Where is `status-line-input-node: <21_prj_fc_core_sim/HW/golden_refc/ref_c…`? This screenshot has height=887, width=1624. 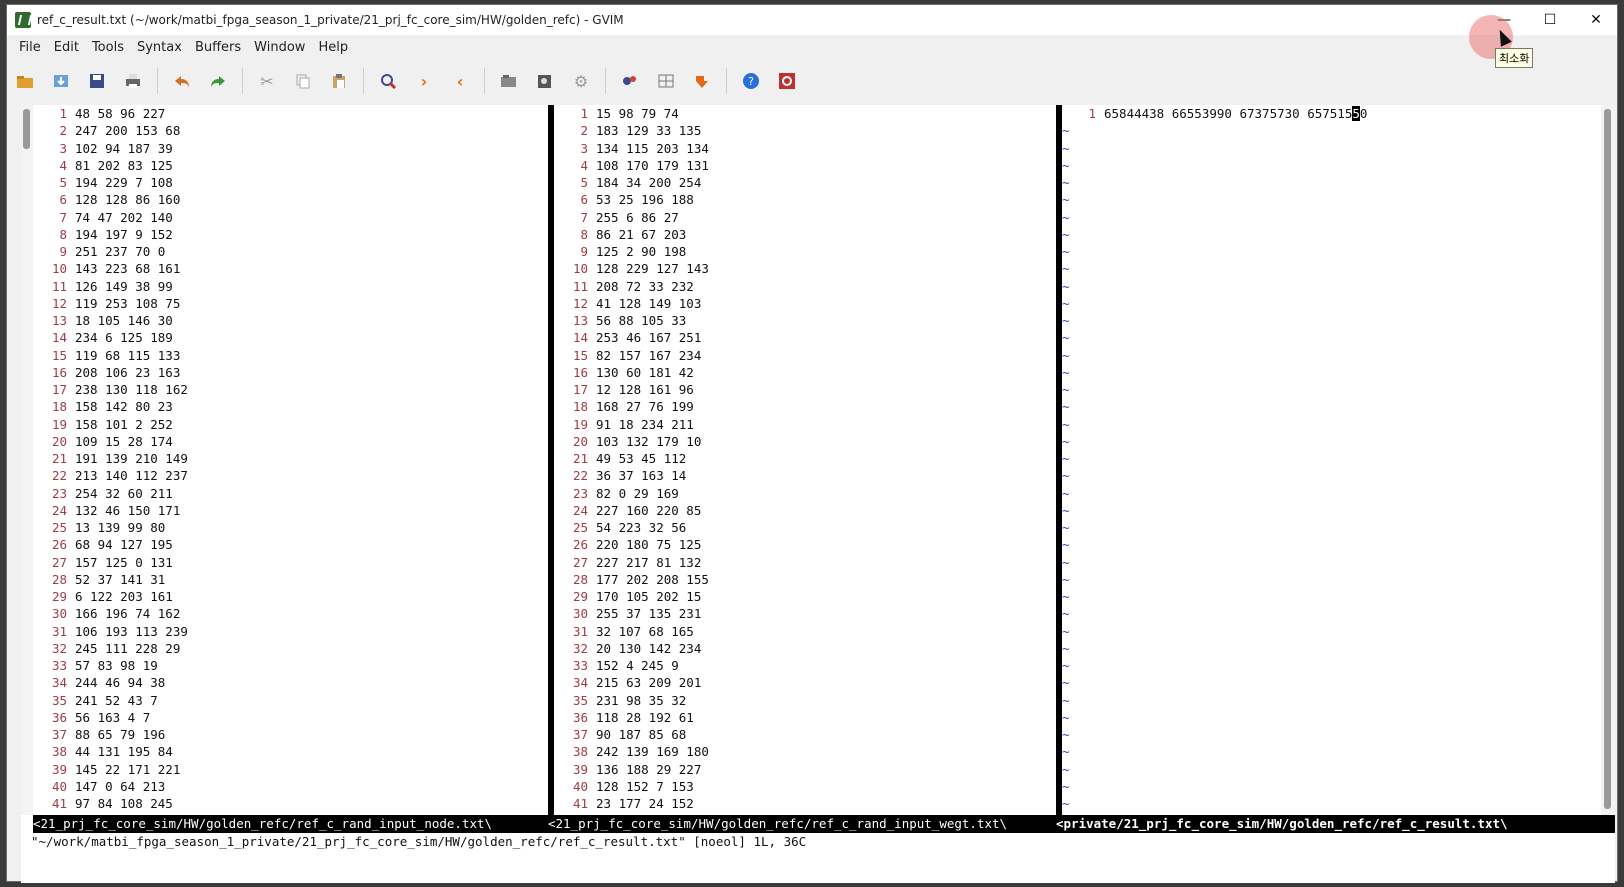 status-line-input-node: <21_prj_fc_core_sim/HW/golden_refc/ref_c… is located at coordinates (290, 824).